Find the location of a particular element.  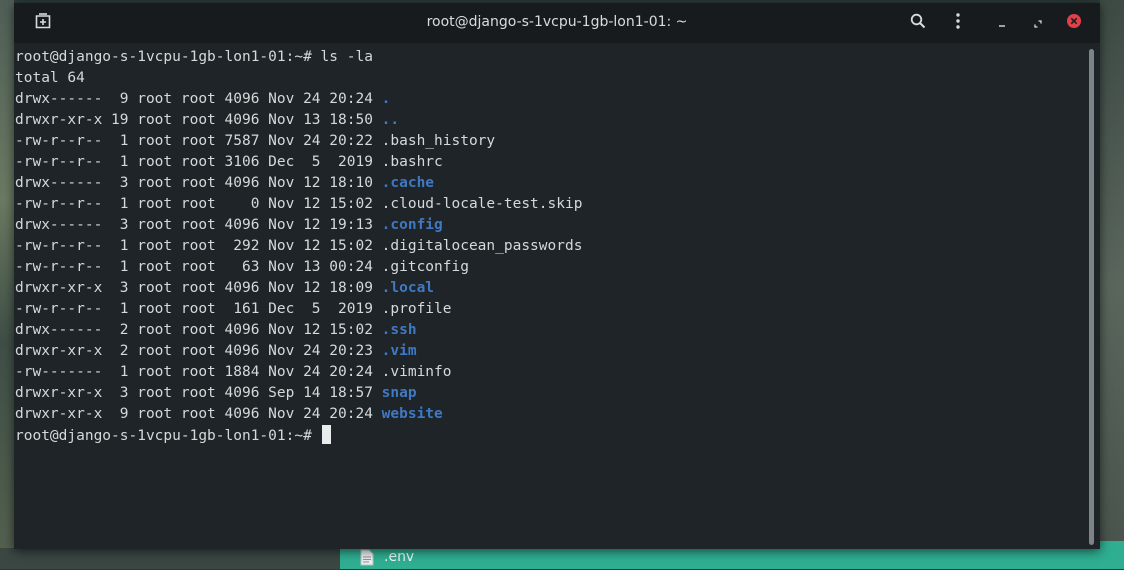

search-button is located at coordinates (918, 23).